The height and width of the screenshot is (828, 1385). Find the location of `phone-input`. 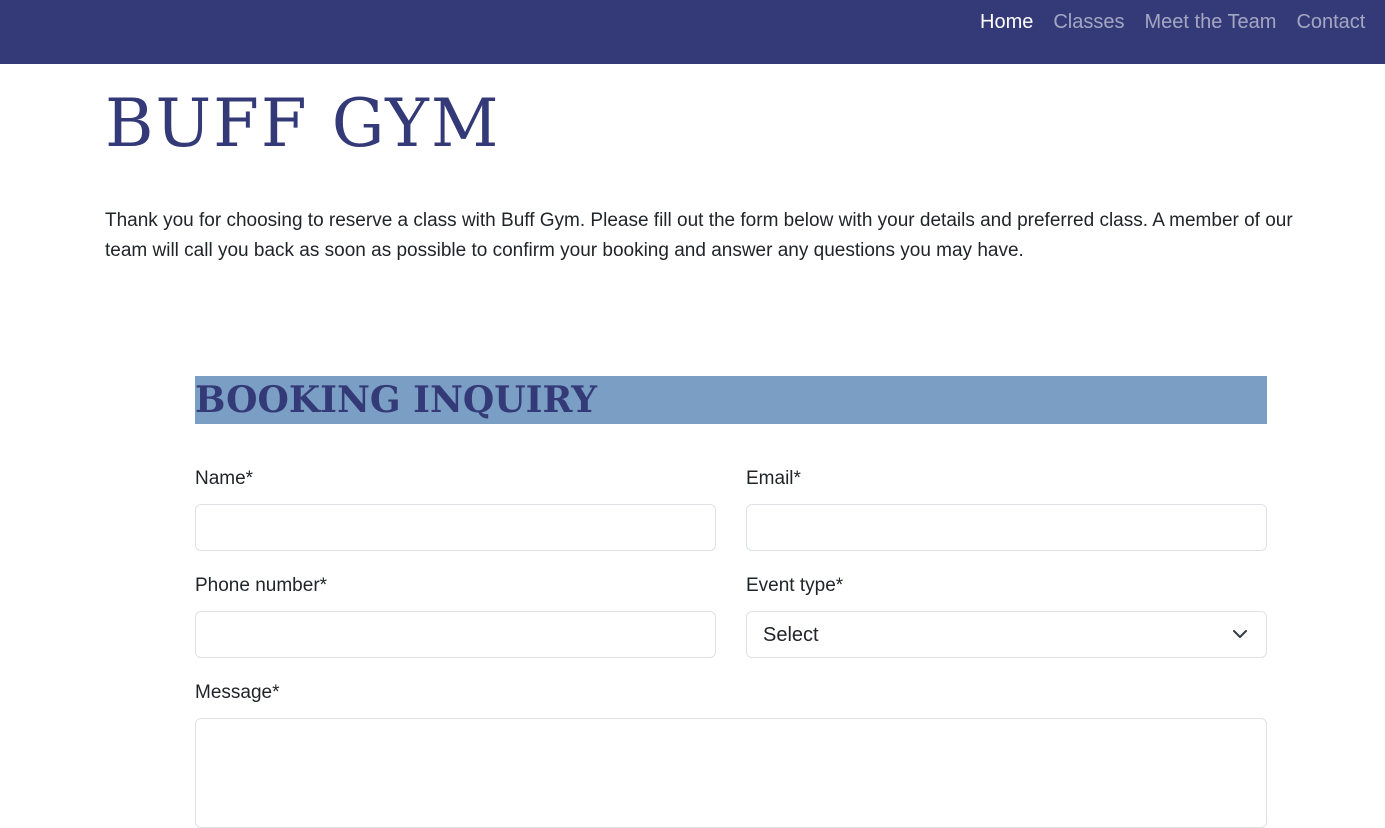

phone-input is located at coordinates (455, 634).